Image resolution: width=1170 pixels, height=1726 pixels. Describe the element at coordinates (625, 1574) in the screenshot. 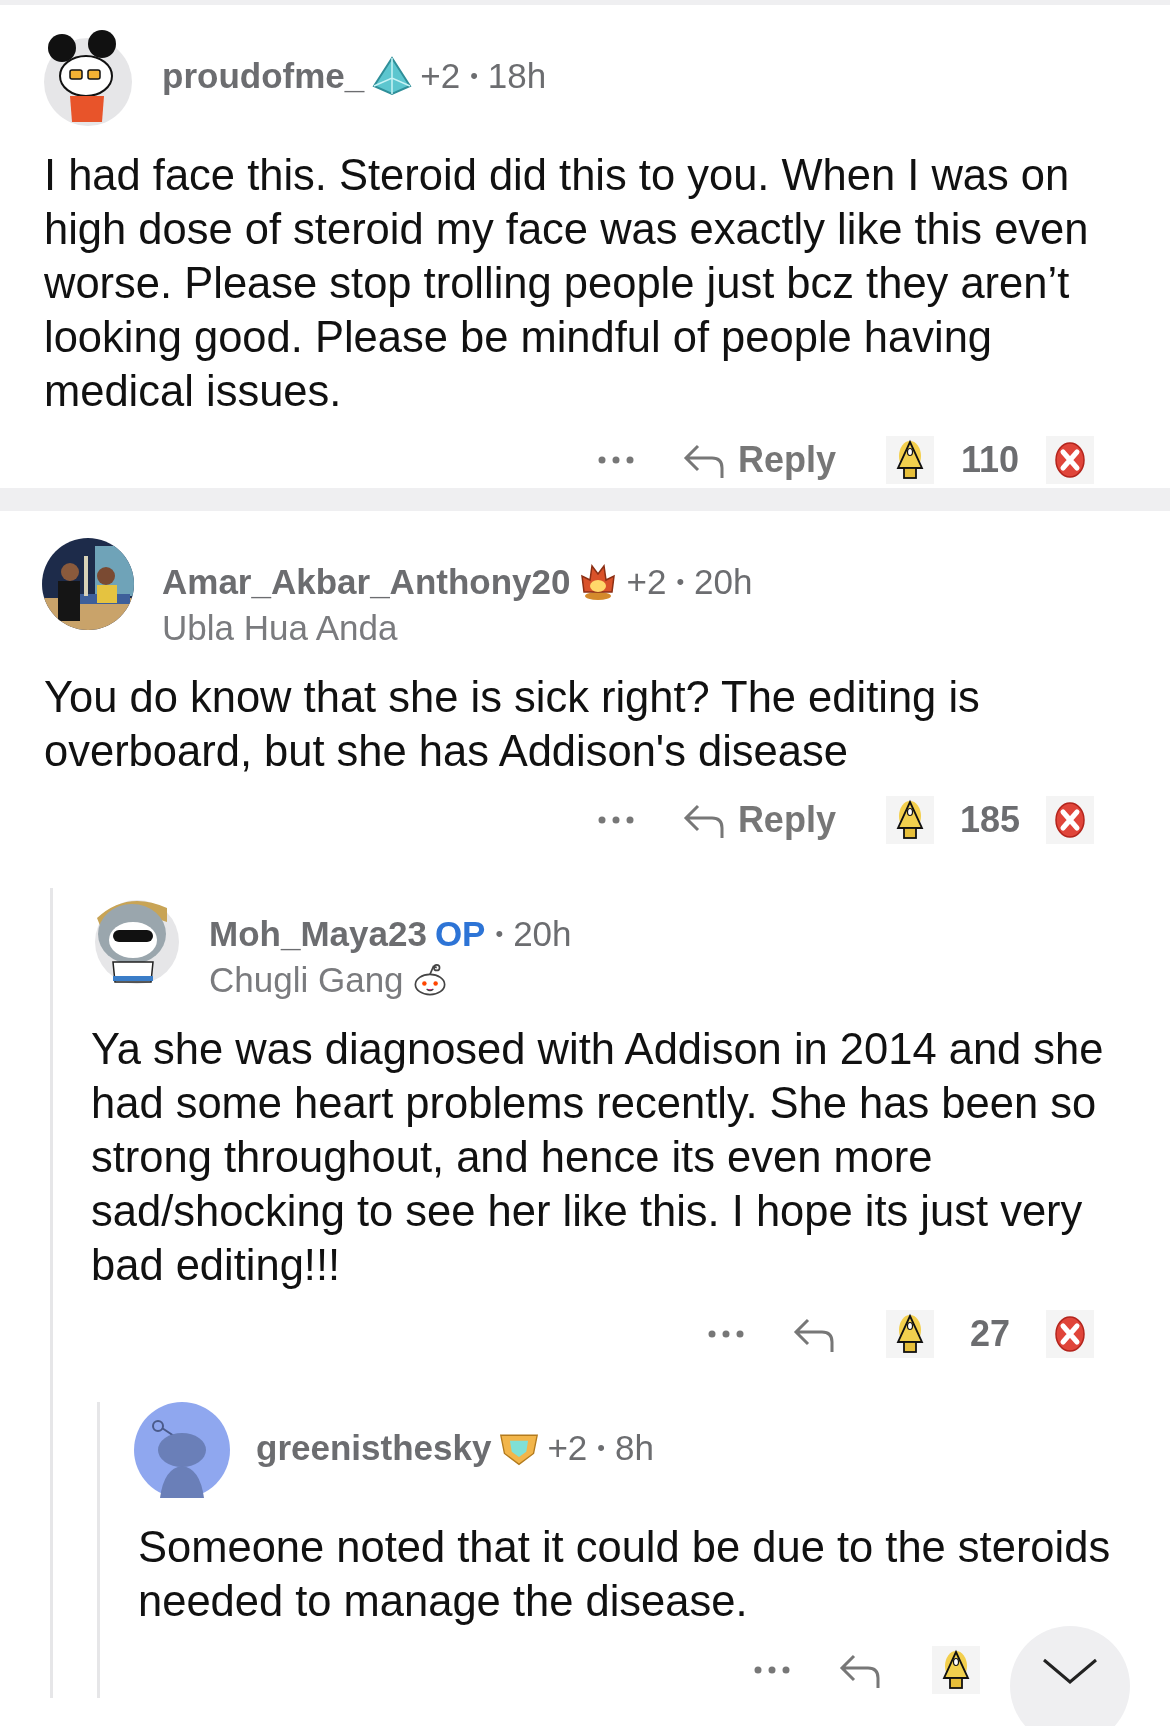

I see `comment-text: Someone noted that it could be due to the steroids needed to manage the disease.` at that location.